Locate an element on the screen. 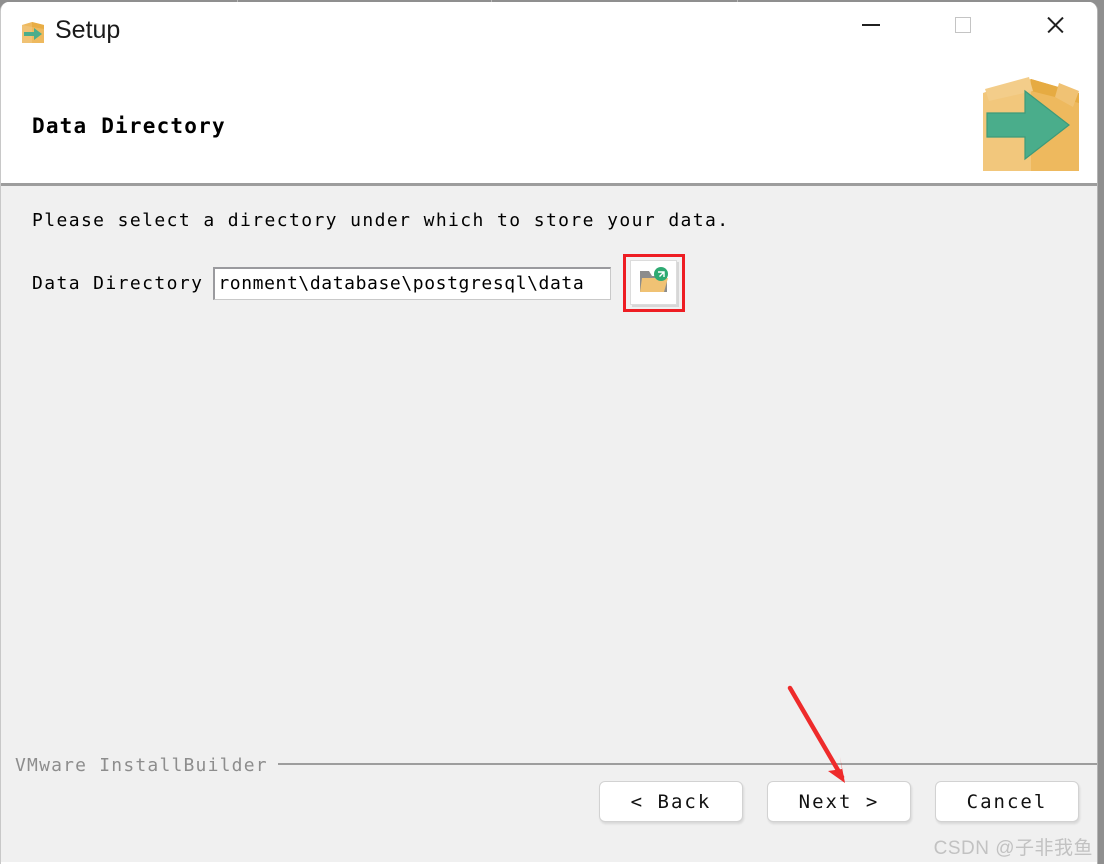  watermark-text: CSDN @子非我鱼 is located at coordinates (1013, 848).